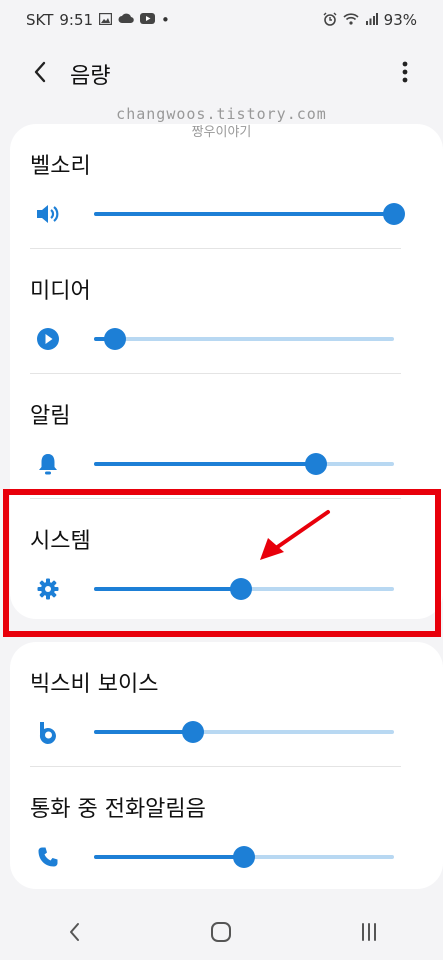  I want to click on volume-row-bixby: 빅스비 보이스, so click(226, 704).